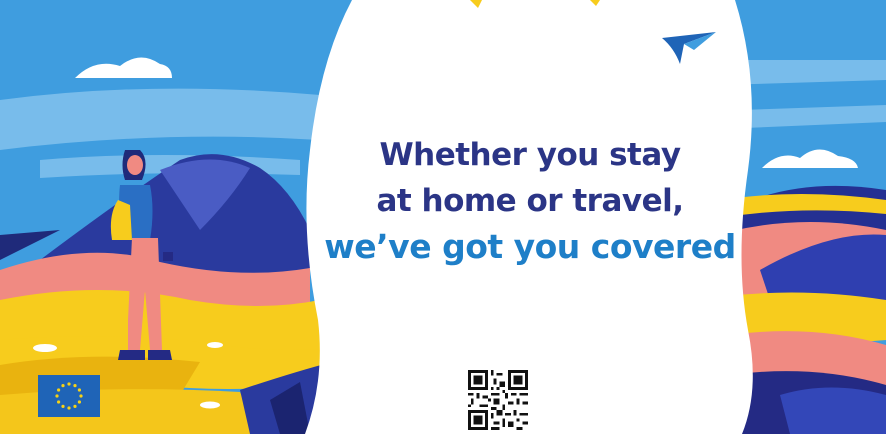 Image resolution: width=886 pixels, height=434 pixels. Describe the element at coordinates (498, 400) in the screenshot. I see `qr-code-icon` at that location.